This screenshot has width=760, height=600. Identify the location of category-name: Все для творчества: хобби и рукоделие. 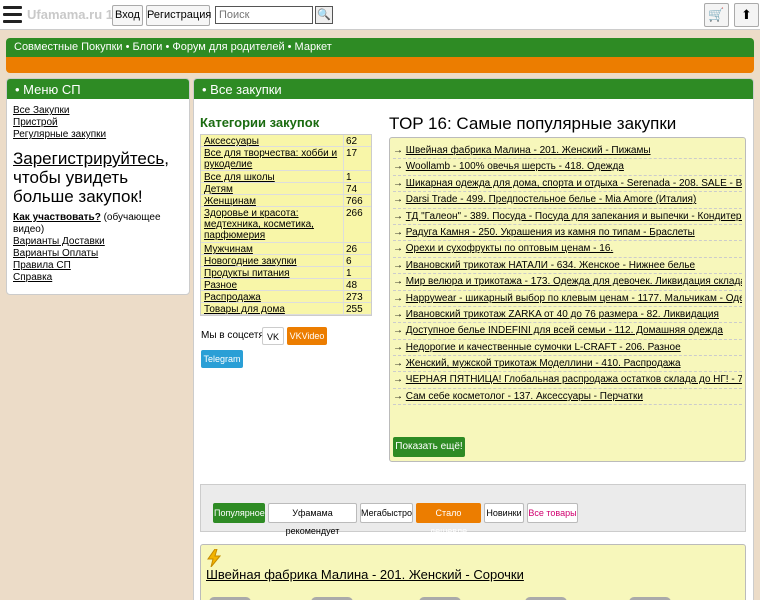
(272, 158).